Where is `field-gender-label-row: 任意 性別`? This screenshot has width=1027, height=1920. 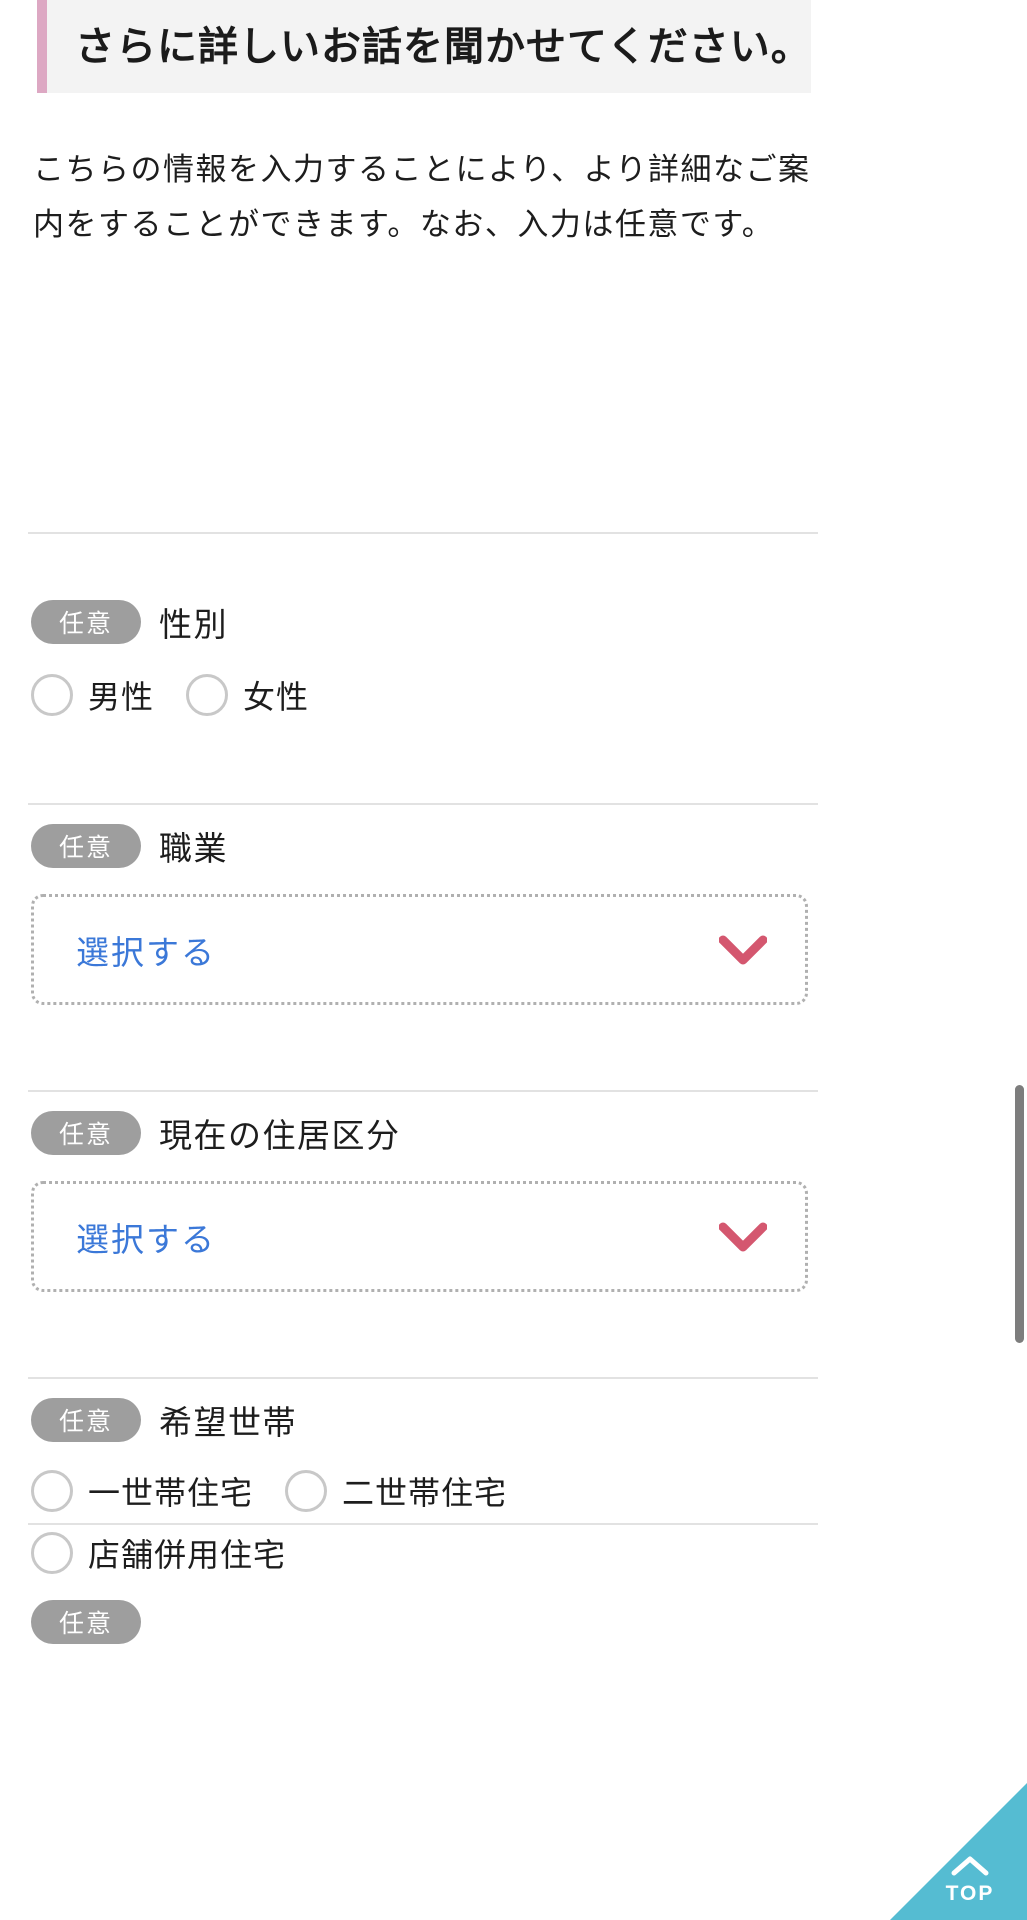 field-gender-label-row: 任意 性別 is located at coordinates (186, 622).